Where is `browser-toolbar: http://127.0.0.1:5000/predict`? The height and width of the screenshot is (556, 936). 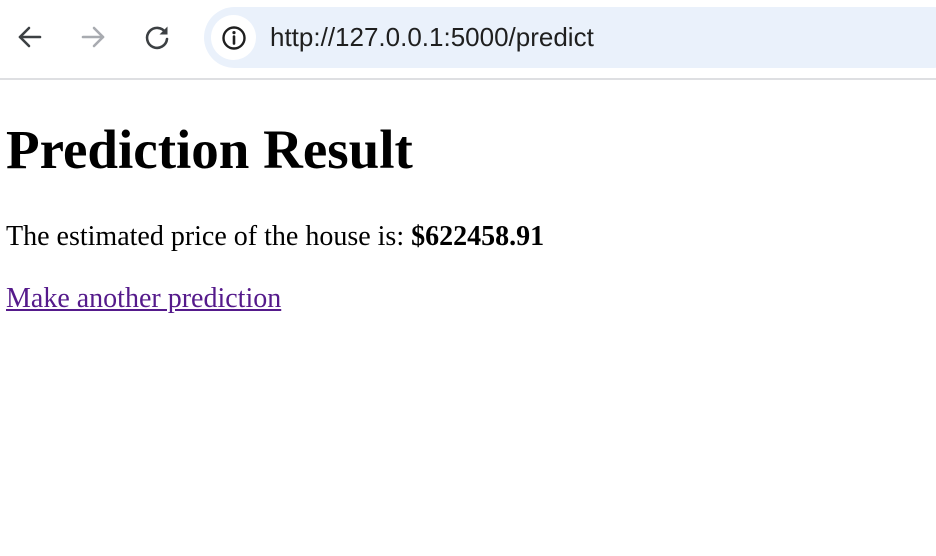
browser-toolbar: http://127.0.0.1:5000/predict is located at coordinates (468, 40).